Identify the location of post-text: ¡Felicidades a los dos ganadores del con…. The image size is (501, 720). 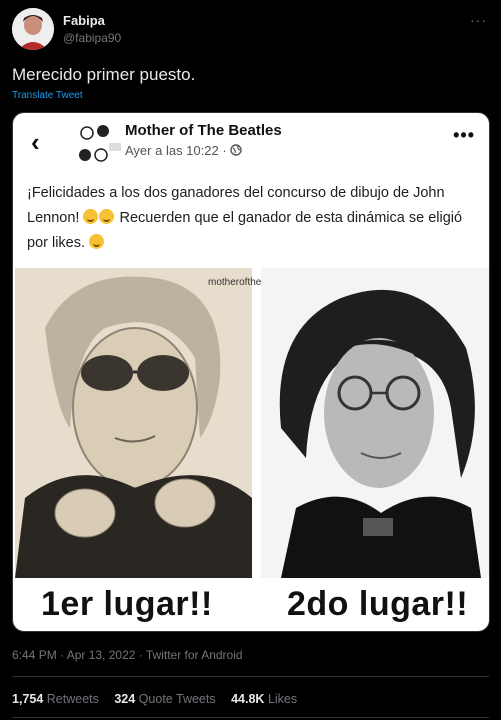
(245, 218).